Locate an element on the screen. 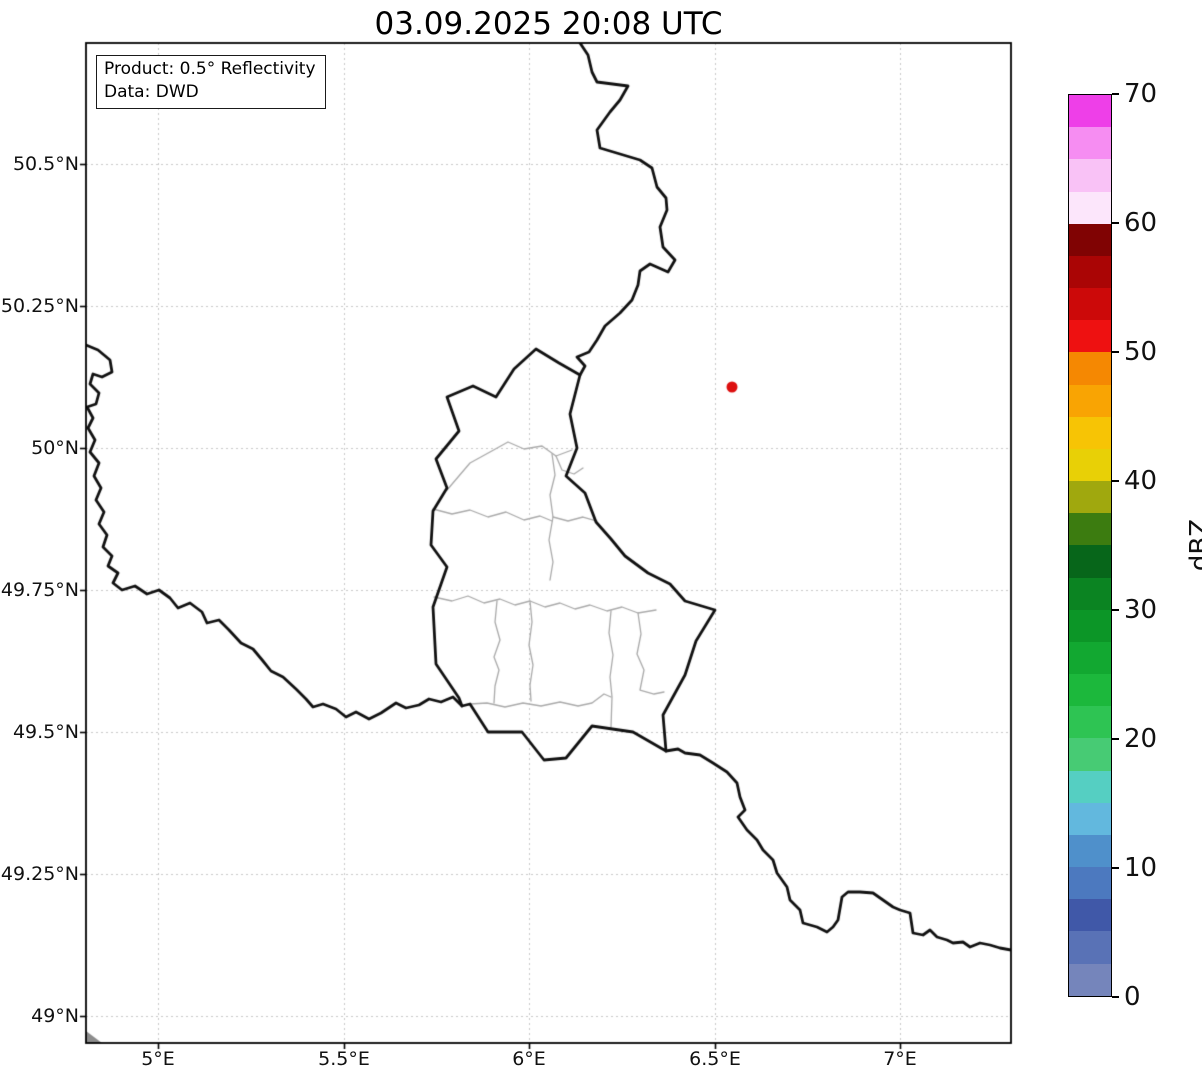 The height and width of the screenshot is (1081, 1202). colorbar-tick-label: 60 is located at coordinates (1141, 223).